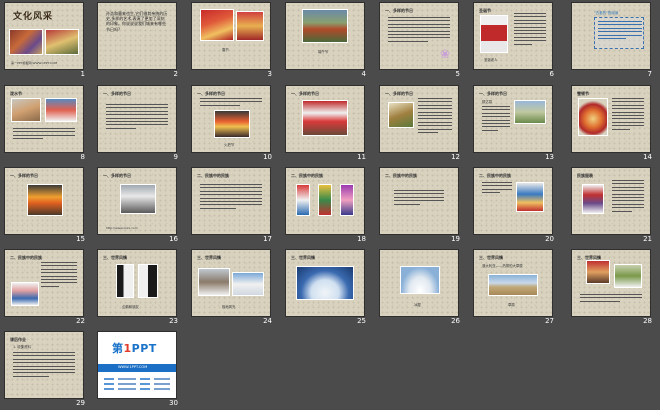 This screenshot has height=410, width=660. Describe the element at coordinates (551, 74) in the screenshot. I see `slide-number: 6` at that location.